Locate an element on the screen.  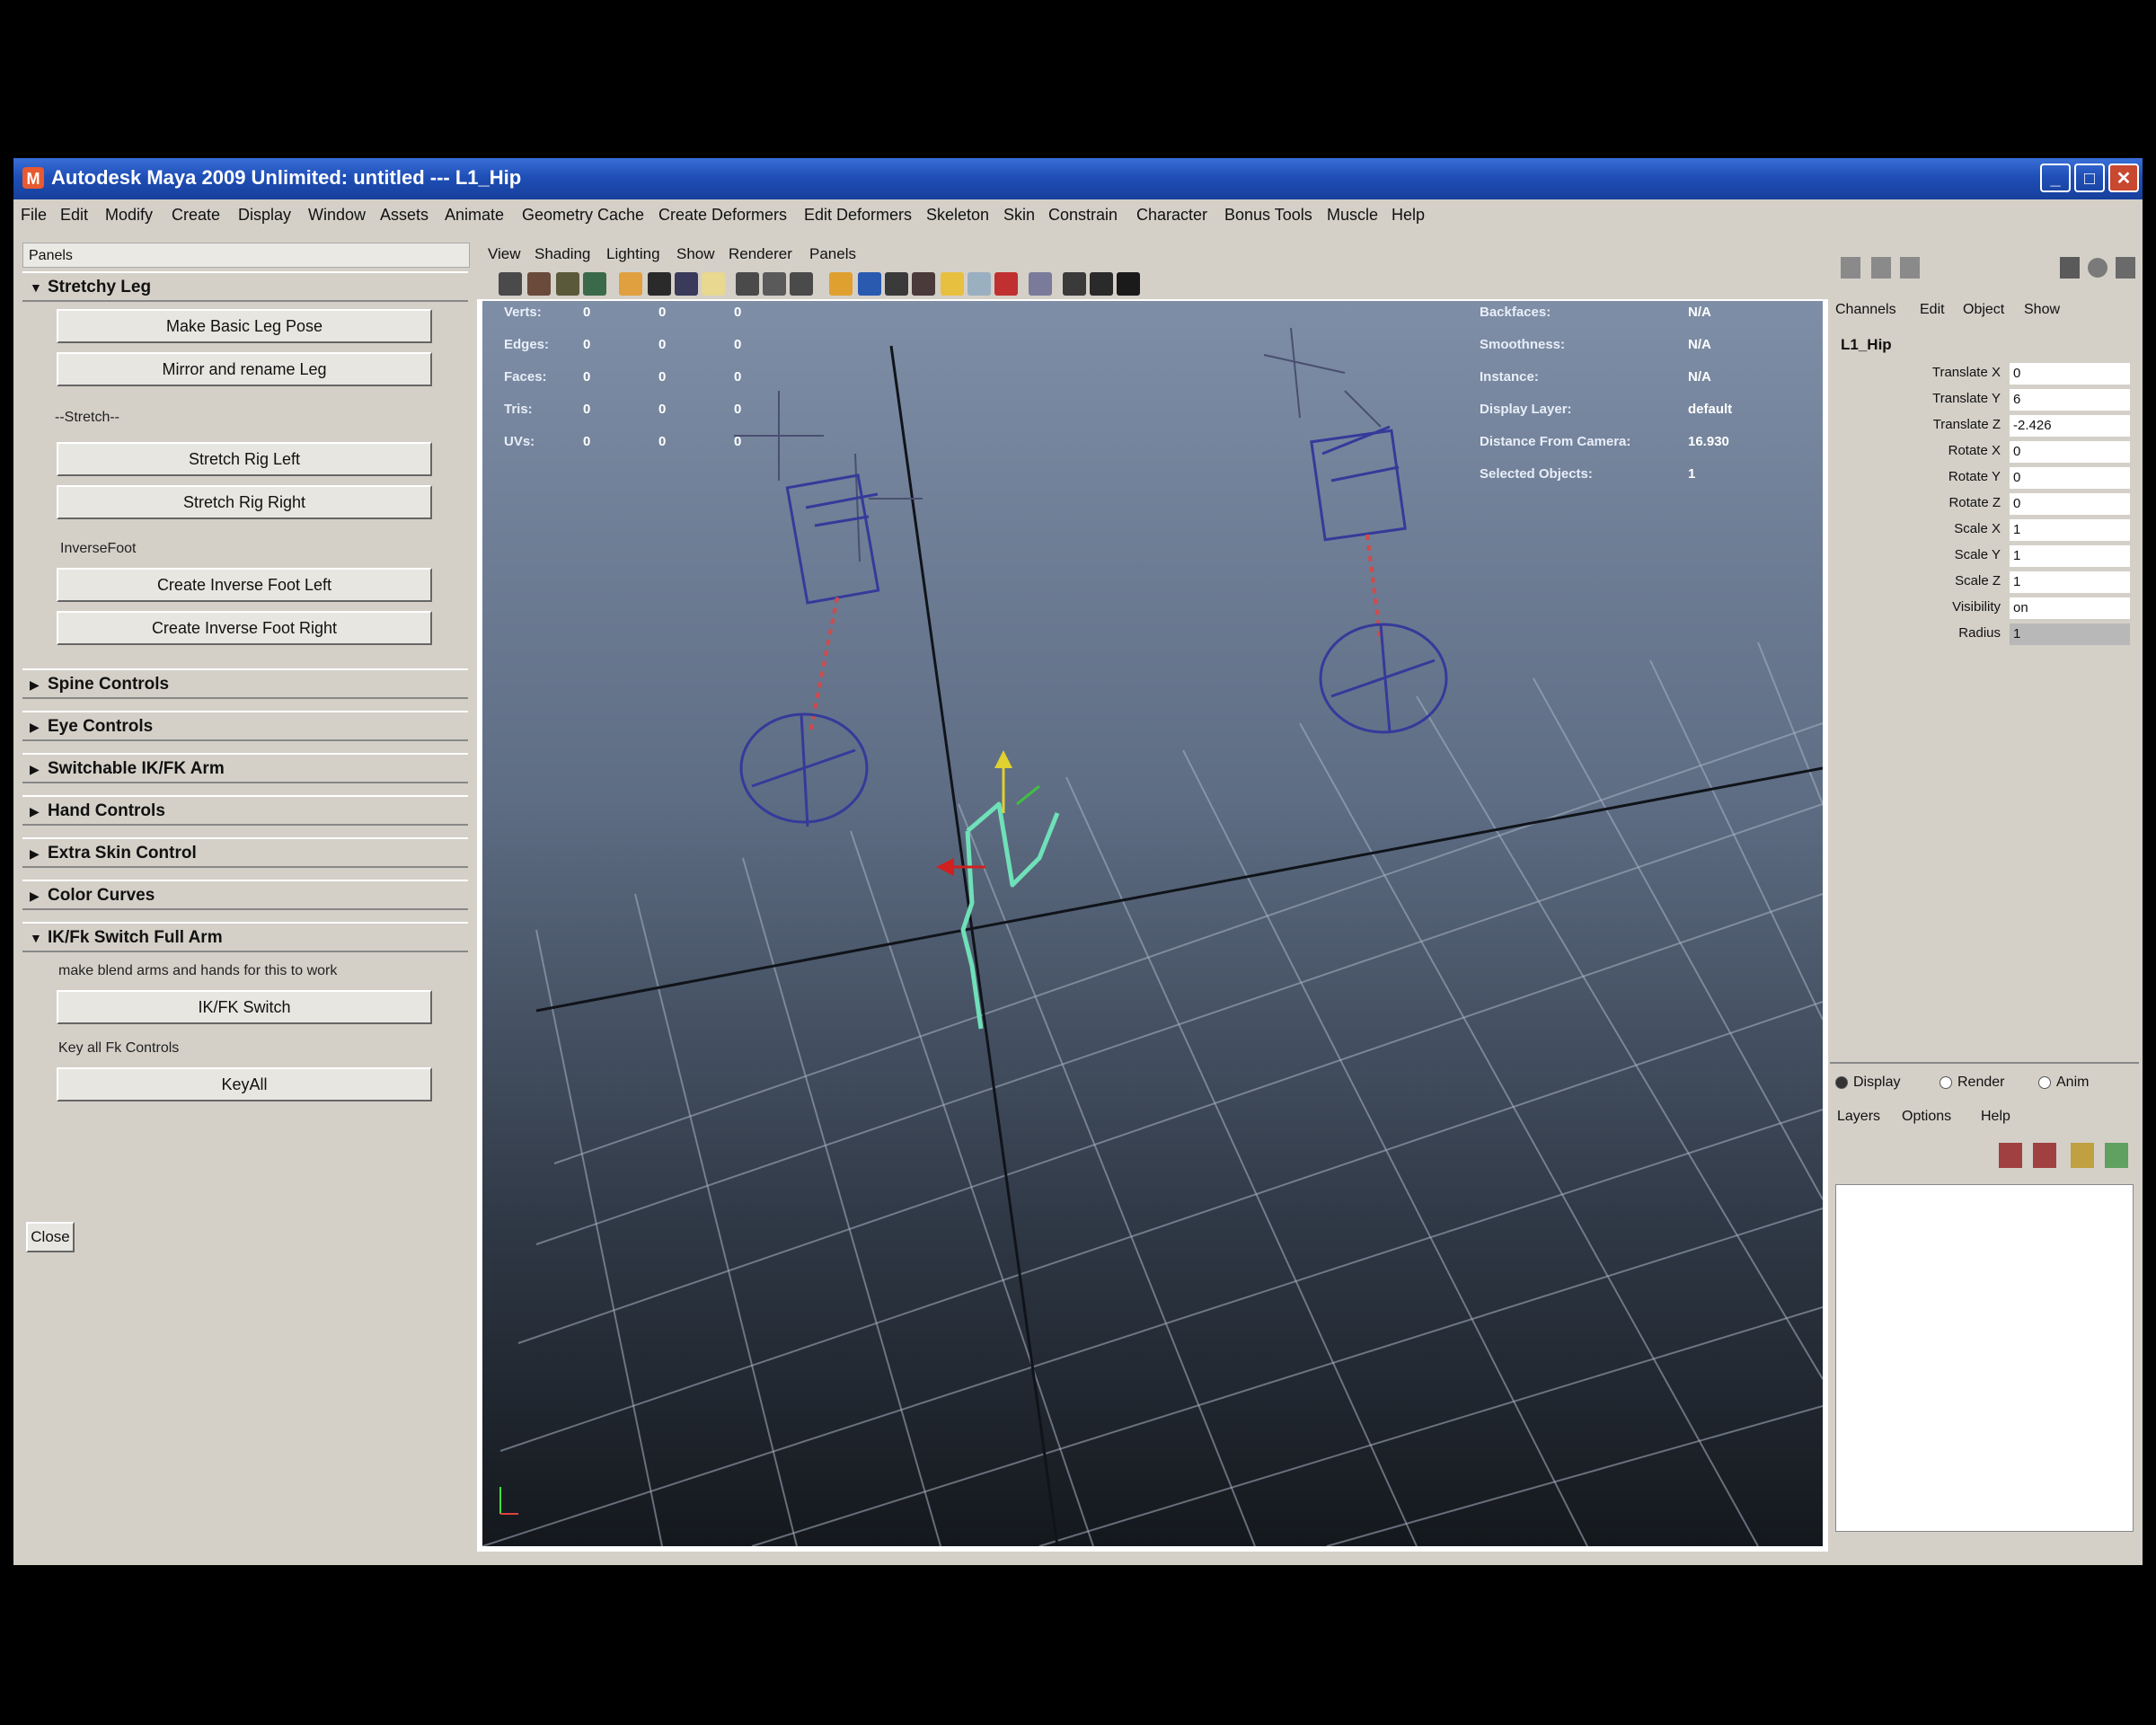
gate-mask-icon is located at coordinates (714, 284).